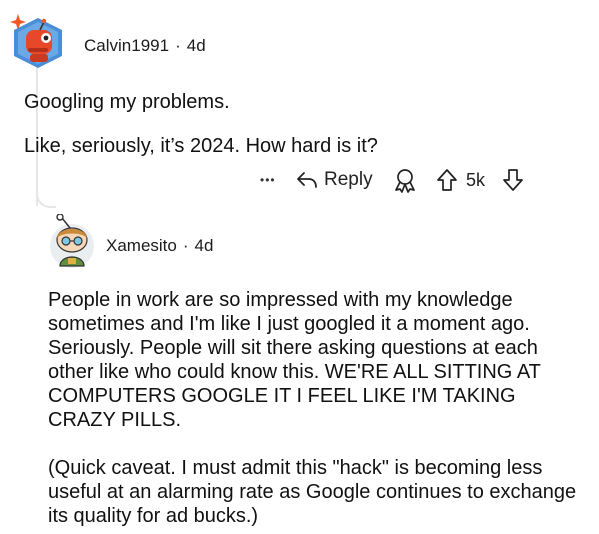 The image size is (599, 534). I want to click on reply-label: Reply, so click(348, 179).